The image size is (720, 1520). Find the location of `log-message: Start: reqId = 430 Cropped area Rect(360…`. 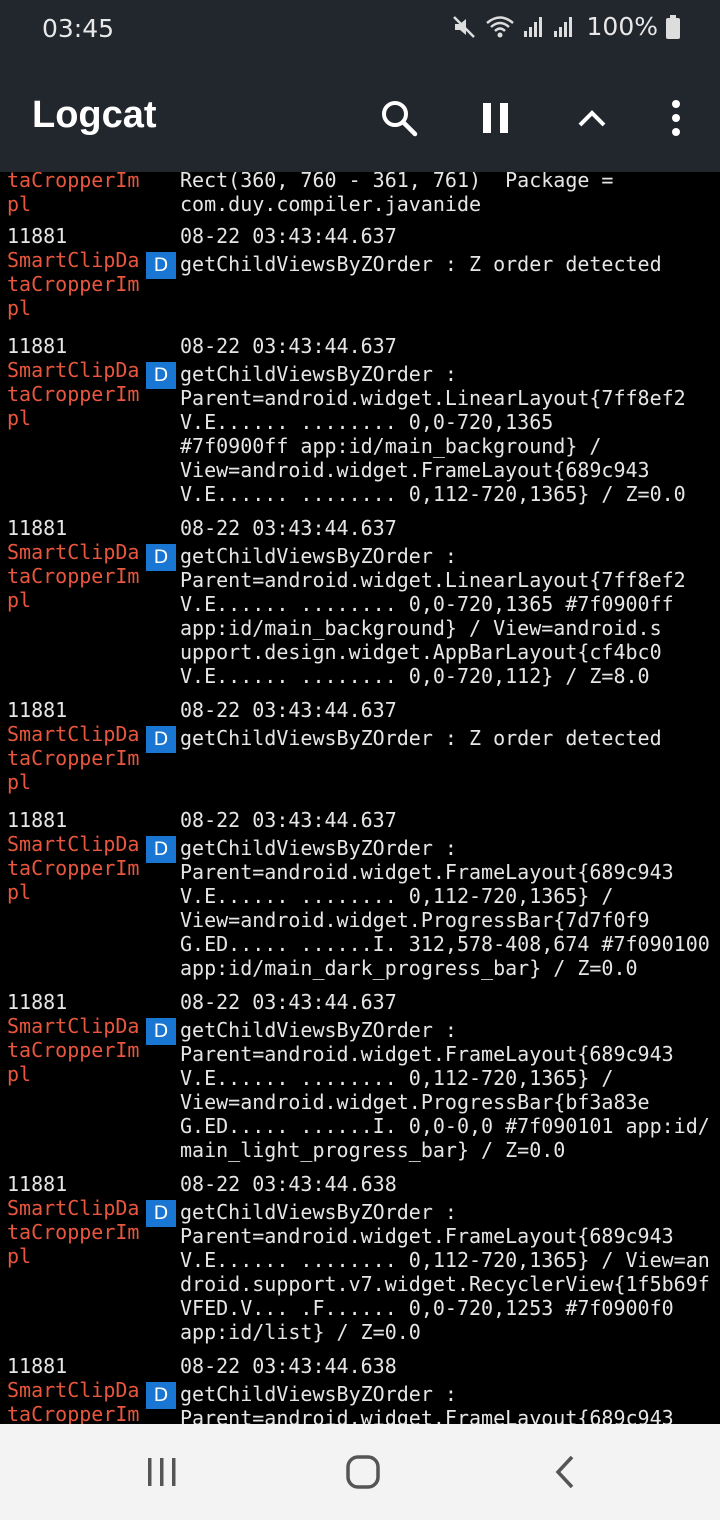

log-message: Start: reqId = 430 Cropped area Rect(360… is located at coordinates (397, 194).